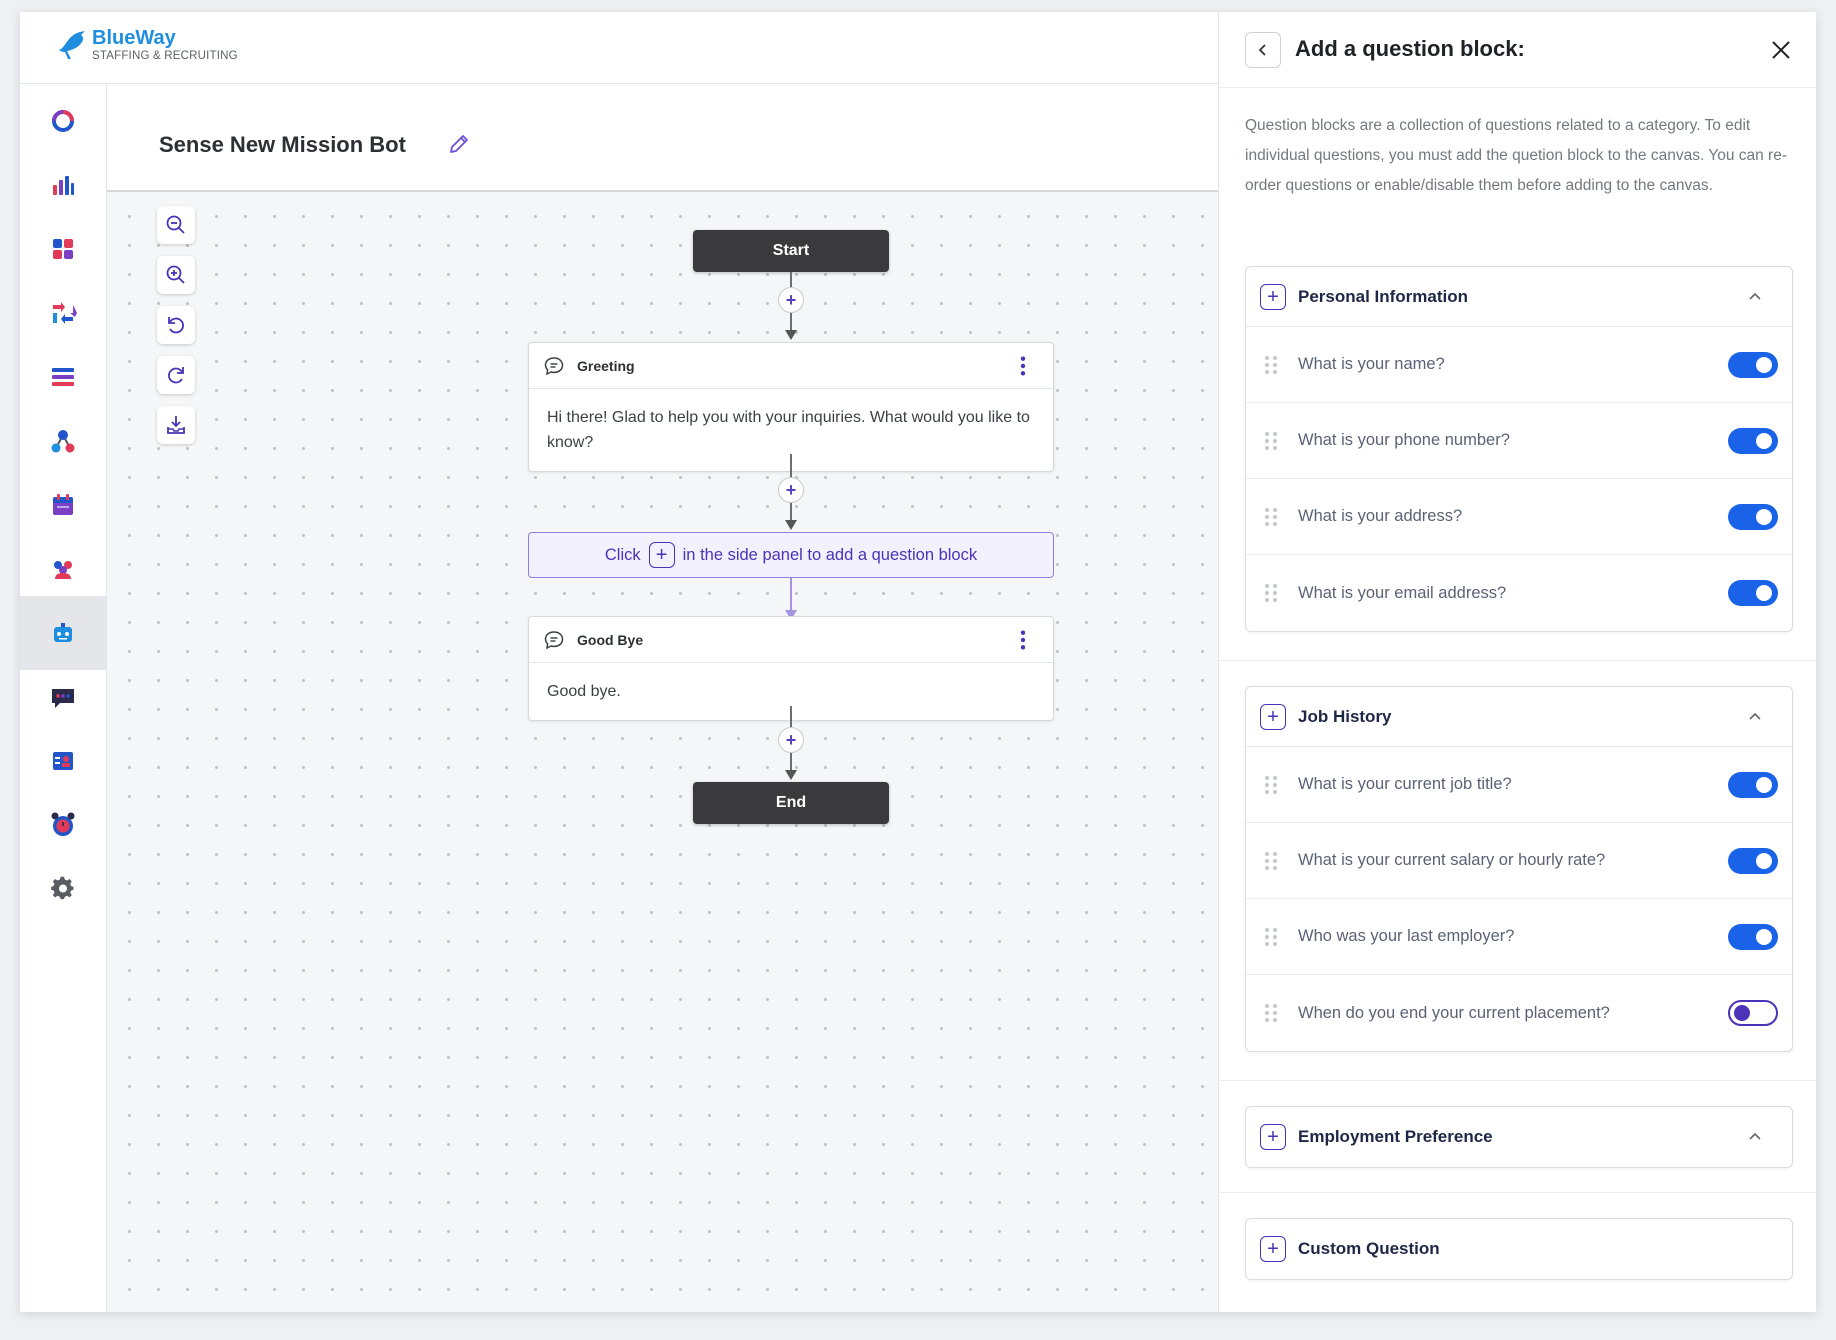 The width and height of the screenshot is (1836, 1340). I want to click on connector-line, so click(791, 595).